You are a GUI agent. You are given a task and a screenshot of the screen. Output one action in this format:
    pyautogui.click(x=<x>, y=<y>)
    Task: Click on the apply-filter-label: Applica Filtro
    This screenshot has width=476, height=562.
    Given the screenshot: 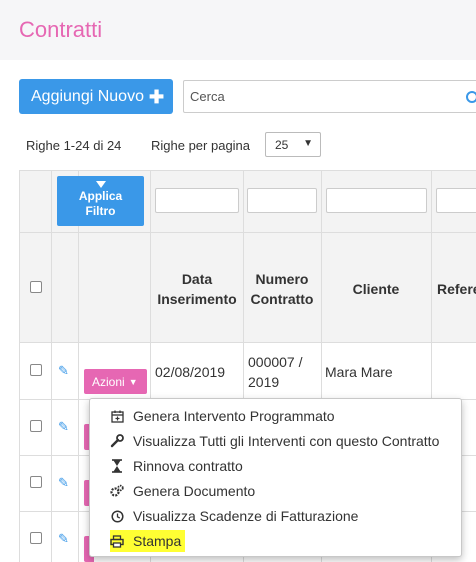 What is the action you would take?
    pyautogui.click(x=100, y=203)
    